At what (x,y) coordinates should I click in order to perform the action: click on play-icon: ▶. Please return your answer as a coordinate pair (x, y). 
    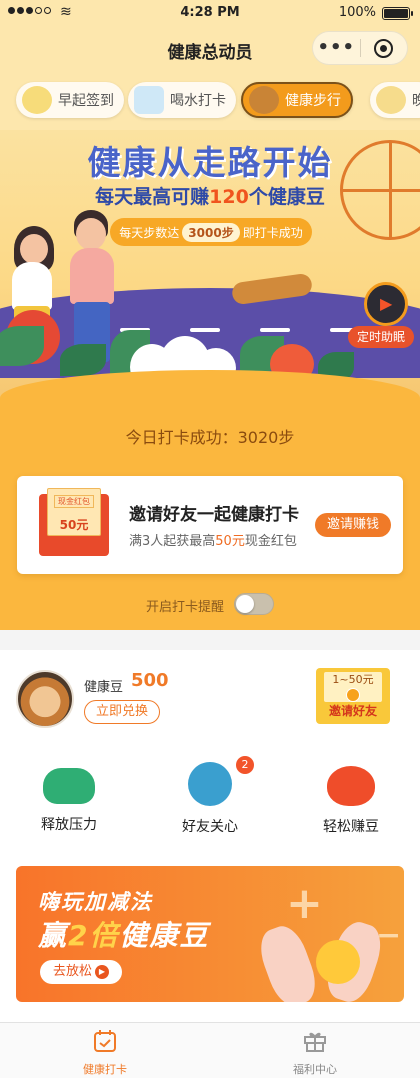
    Looking at the image, I should click on (102, 972).